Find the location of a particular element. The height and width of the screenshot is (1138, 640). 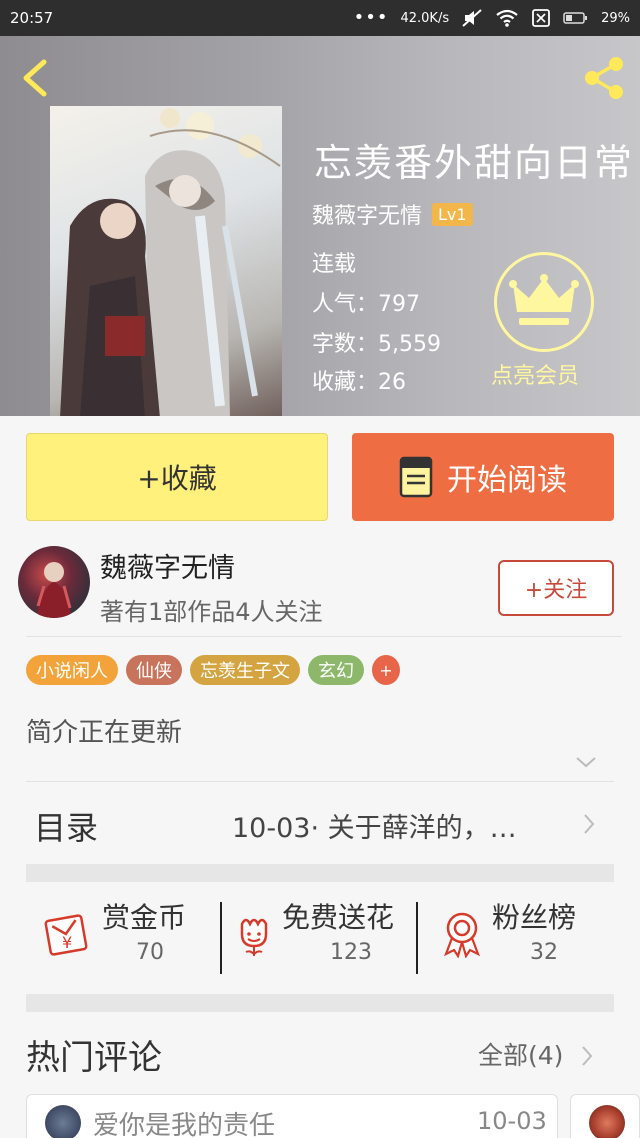

follow-button: +关注 is located at coordinates (556, 588).